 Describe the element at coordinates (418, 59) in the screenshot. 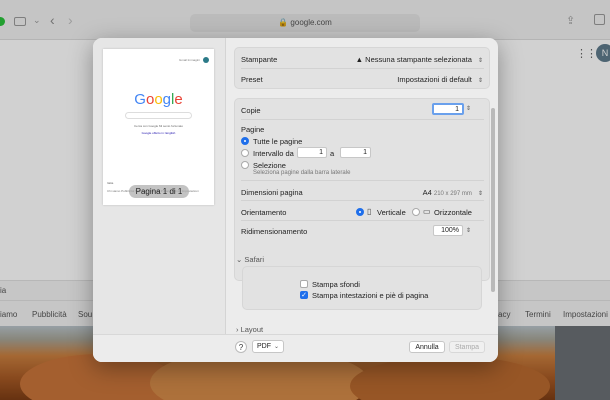

I see `printer-value: Nessuna stampante selezionata` at that location.